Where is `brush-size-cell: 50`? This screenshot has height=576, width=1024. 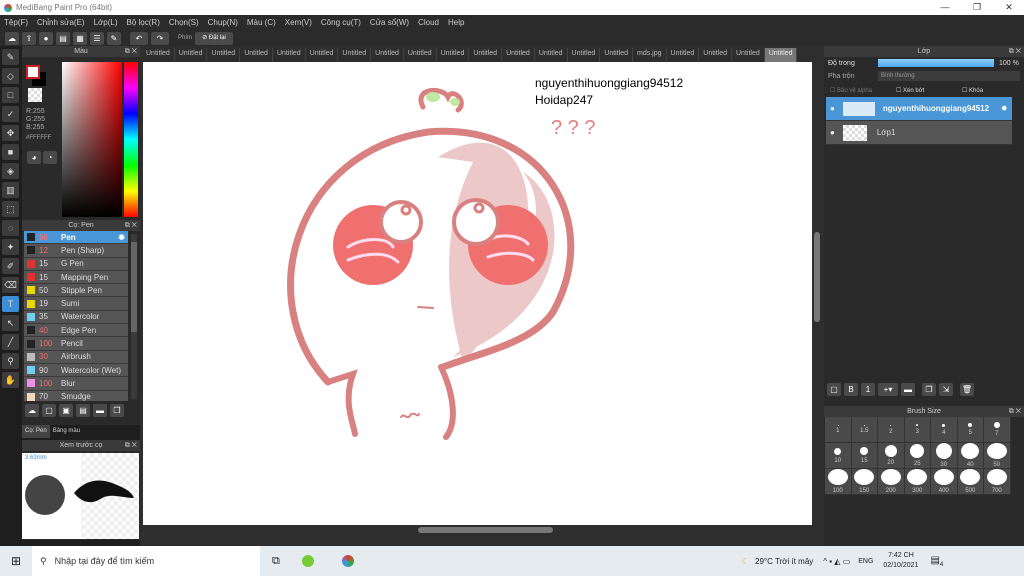
brush-size-cell: 50 is located at coordinates (997, 456).